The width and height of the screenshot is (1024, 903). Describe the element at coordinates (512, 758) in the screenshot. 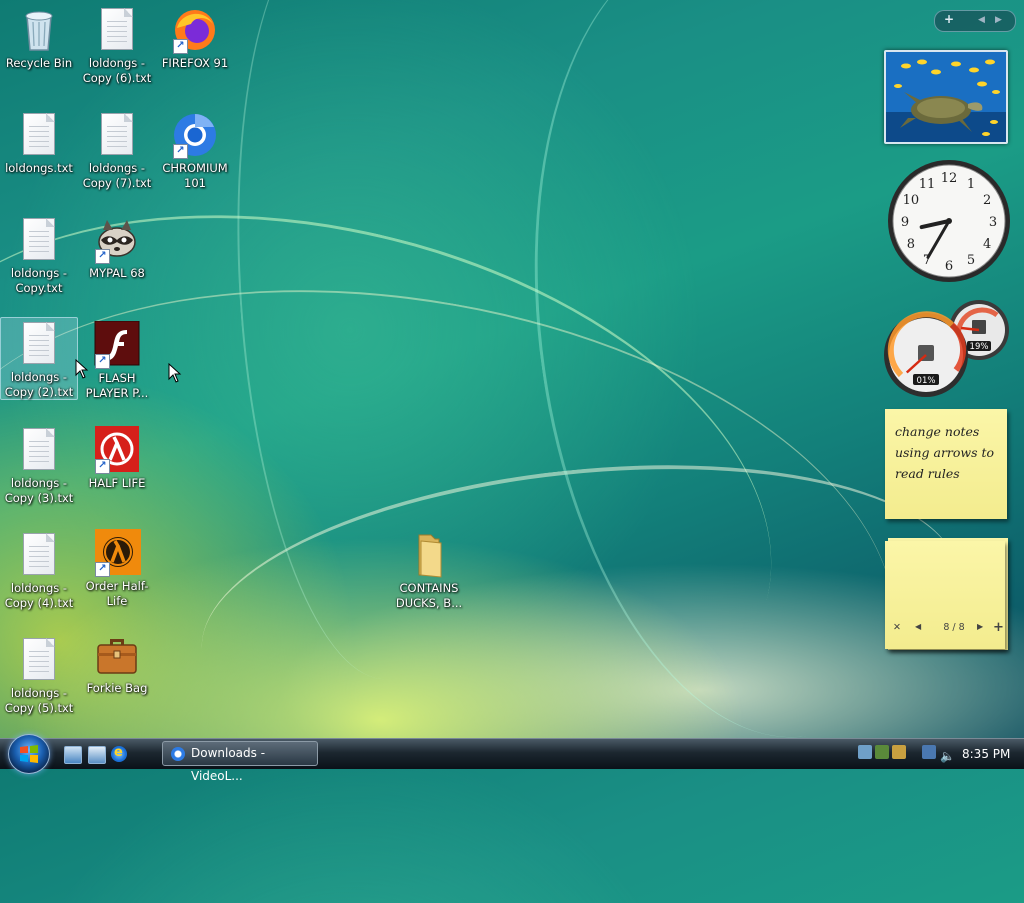

I see `taskbar: e Downloads - VideoL... 🔈 8:35 PM` at that location.